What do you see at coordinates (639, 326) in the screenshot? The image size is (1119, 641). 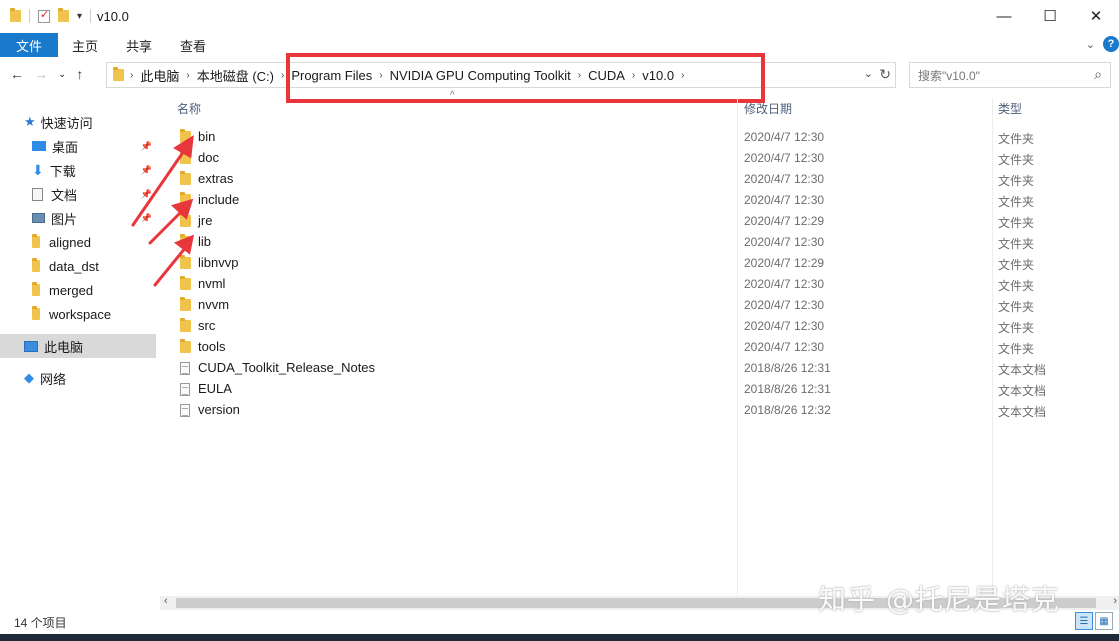 I see `file-row: src 2020/4/7 12:30 文件夹` at bounding box center [639, 326].